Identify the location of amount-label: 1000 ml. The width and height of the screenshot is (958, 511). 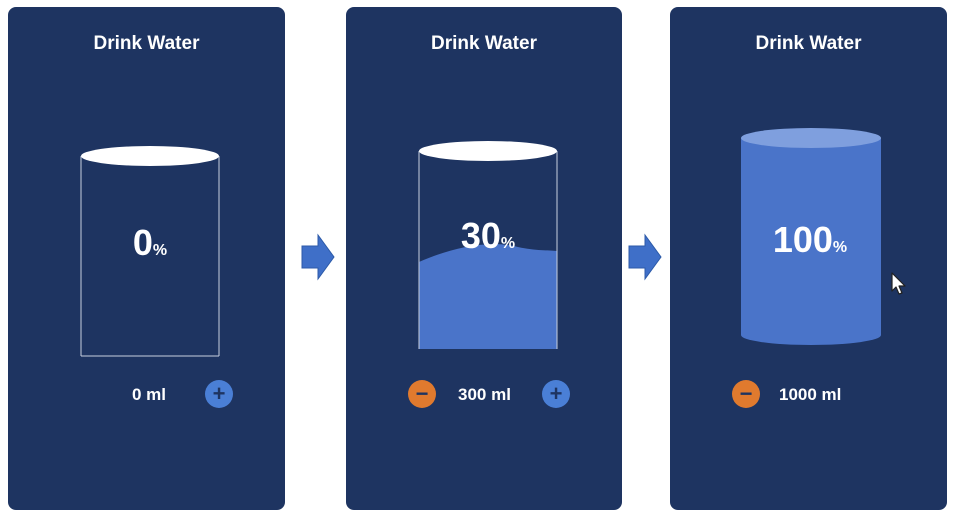
(810, 394).